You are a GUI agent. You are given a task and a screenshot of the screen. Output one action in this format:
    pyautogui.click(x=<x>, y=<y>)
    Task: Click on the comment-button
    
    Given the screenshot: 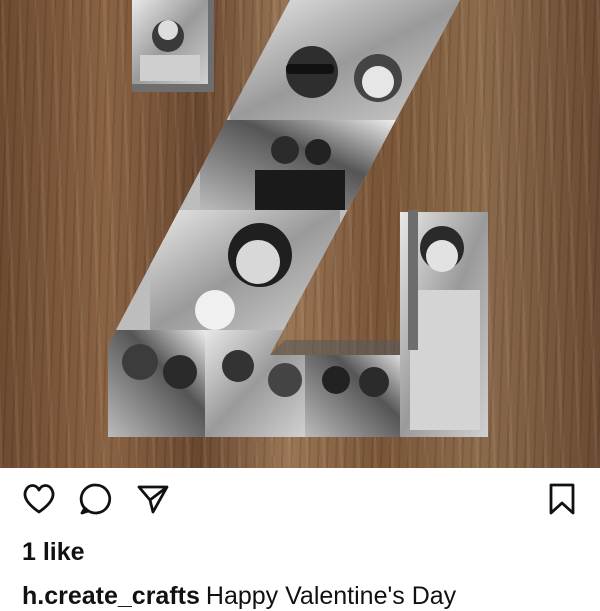 What is the action you would take?
    pyautogui.click(x=96, y=499)
    